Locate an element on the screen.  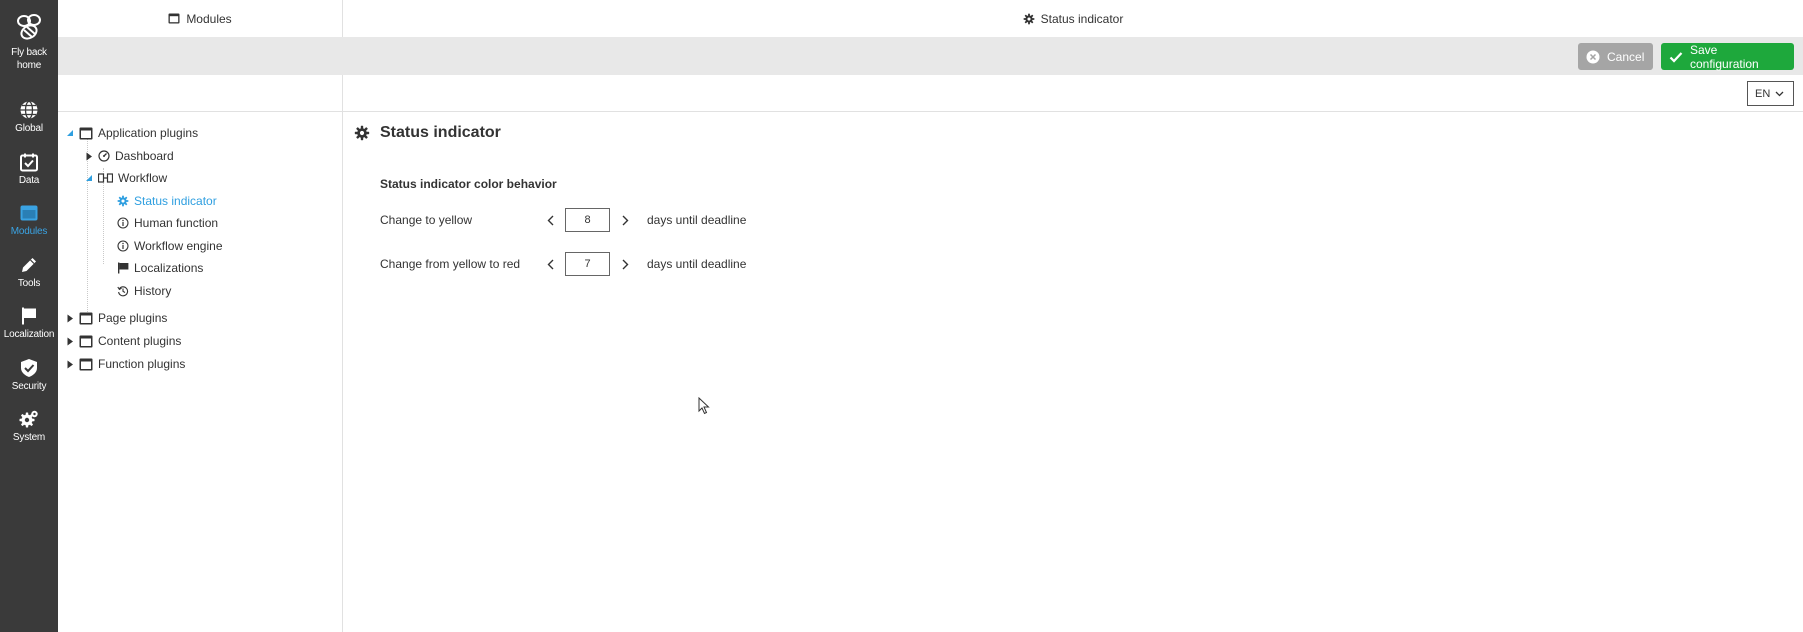
language-bar-divider is located at coordinates (342, 93).